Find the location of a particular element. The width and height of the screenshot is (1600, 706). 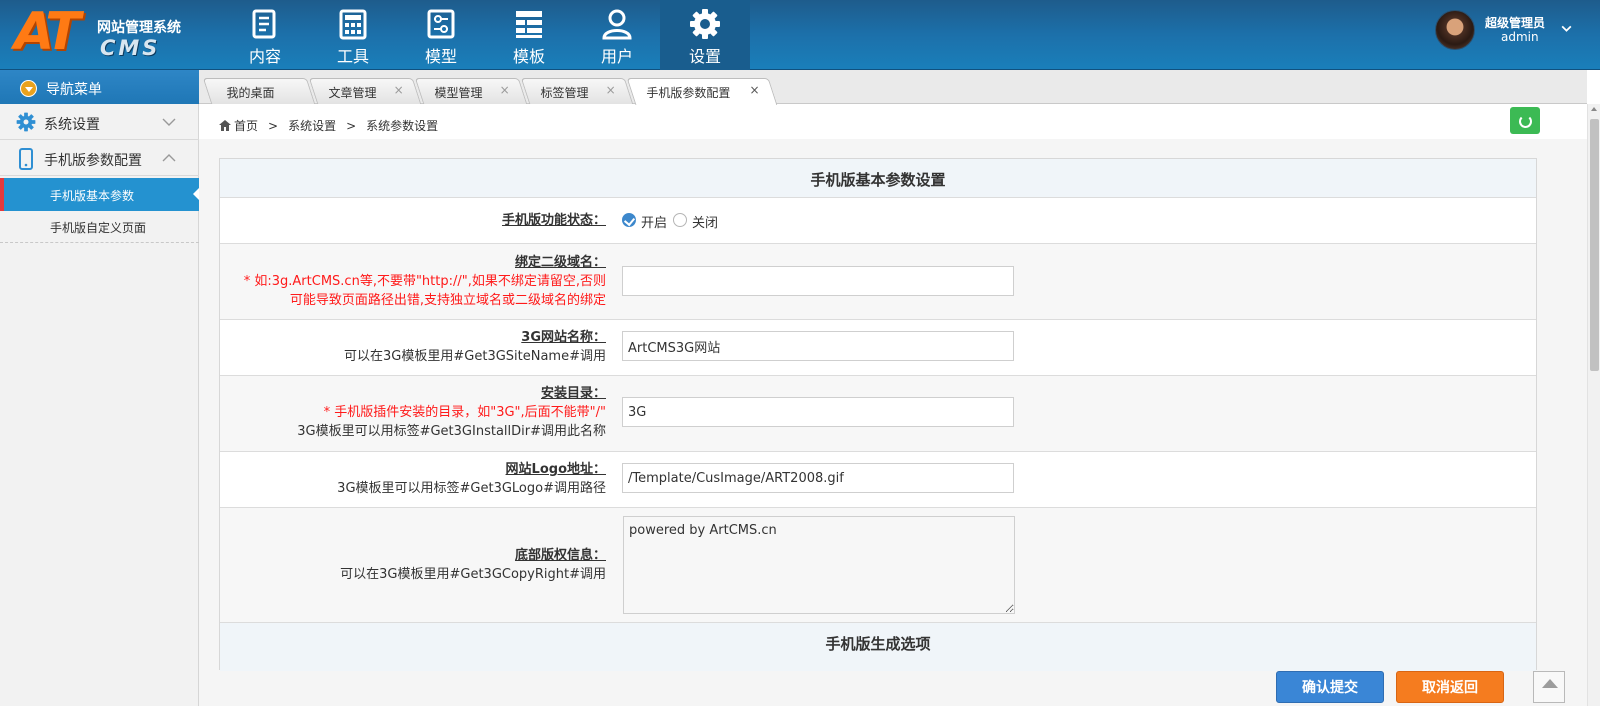

form-header: 手机版基本参数设置 is located at coordinates (878, 178).